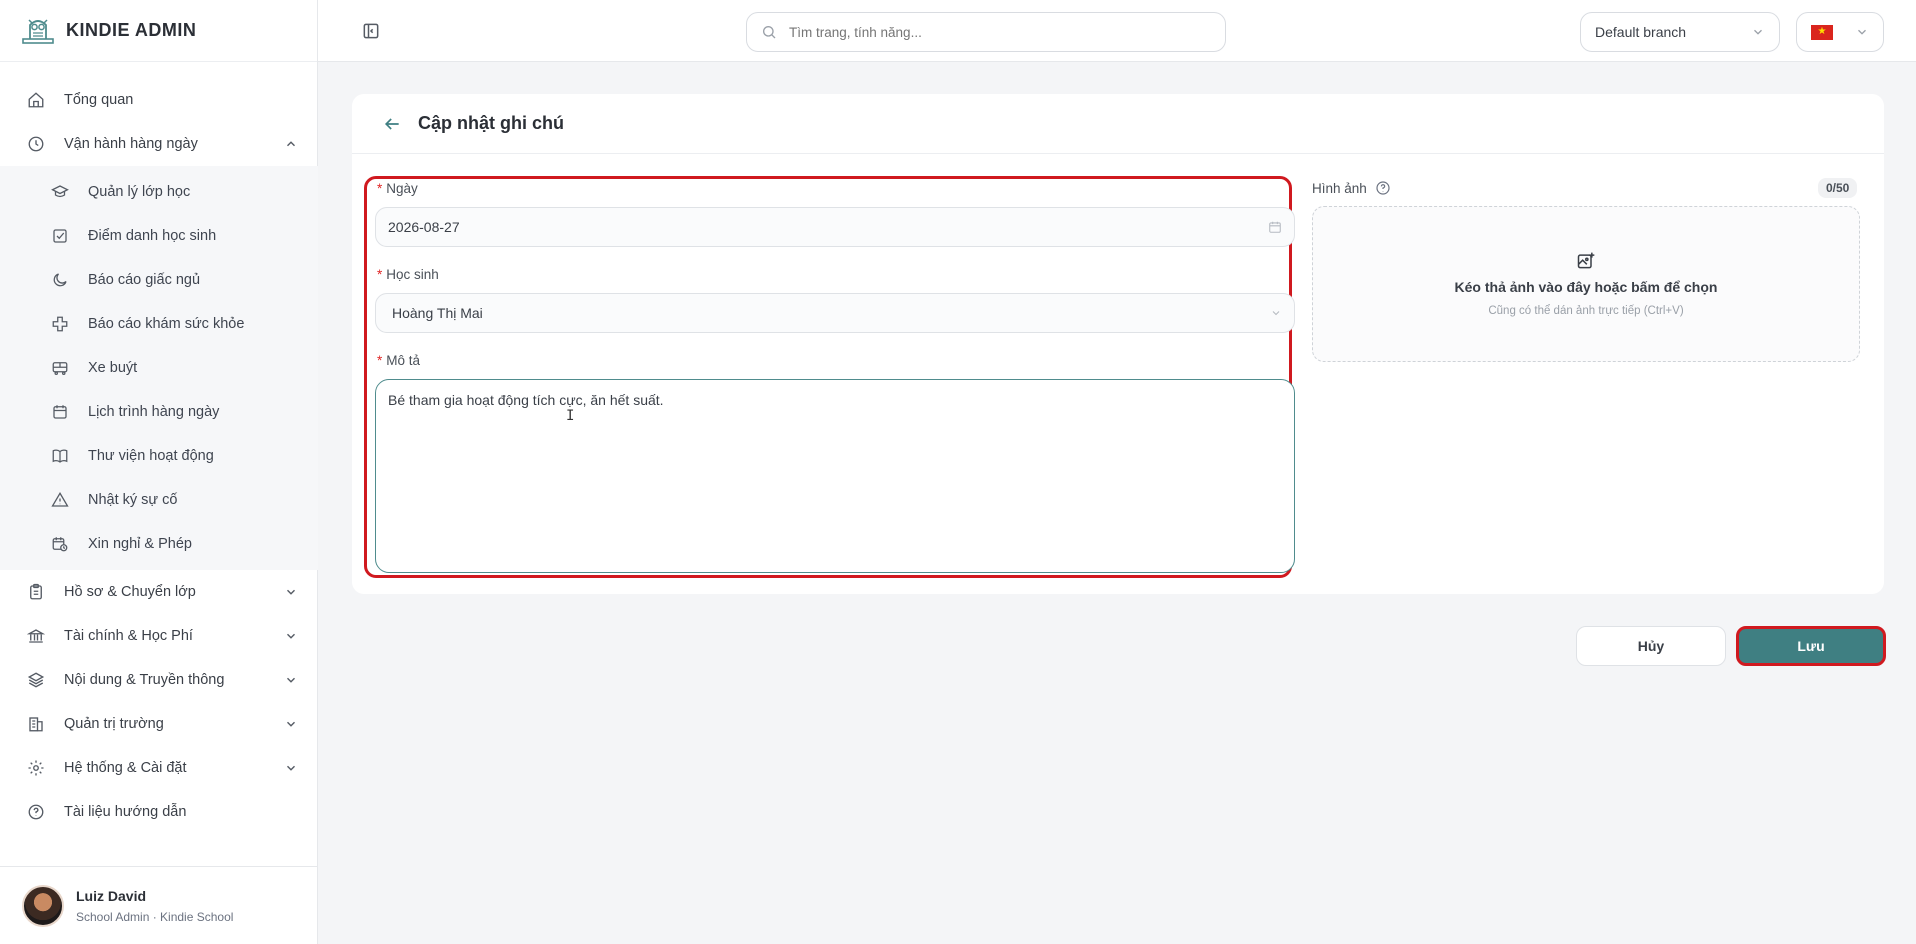 The width and height of the screenshot is (1916, 944). I want to click on warning-icon, so click(60, 500).